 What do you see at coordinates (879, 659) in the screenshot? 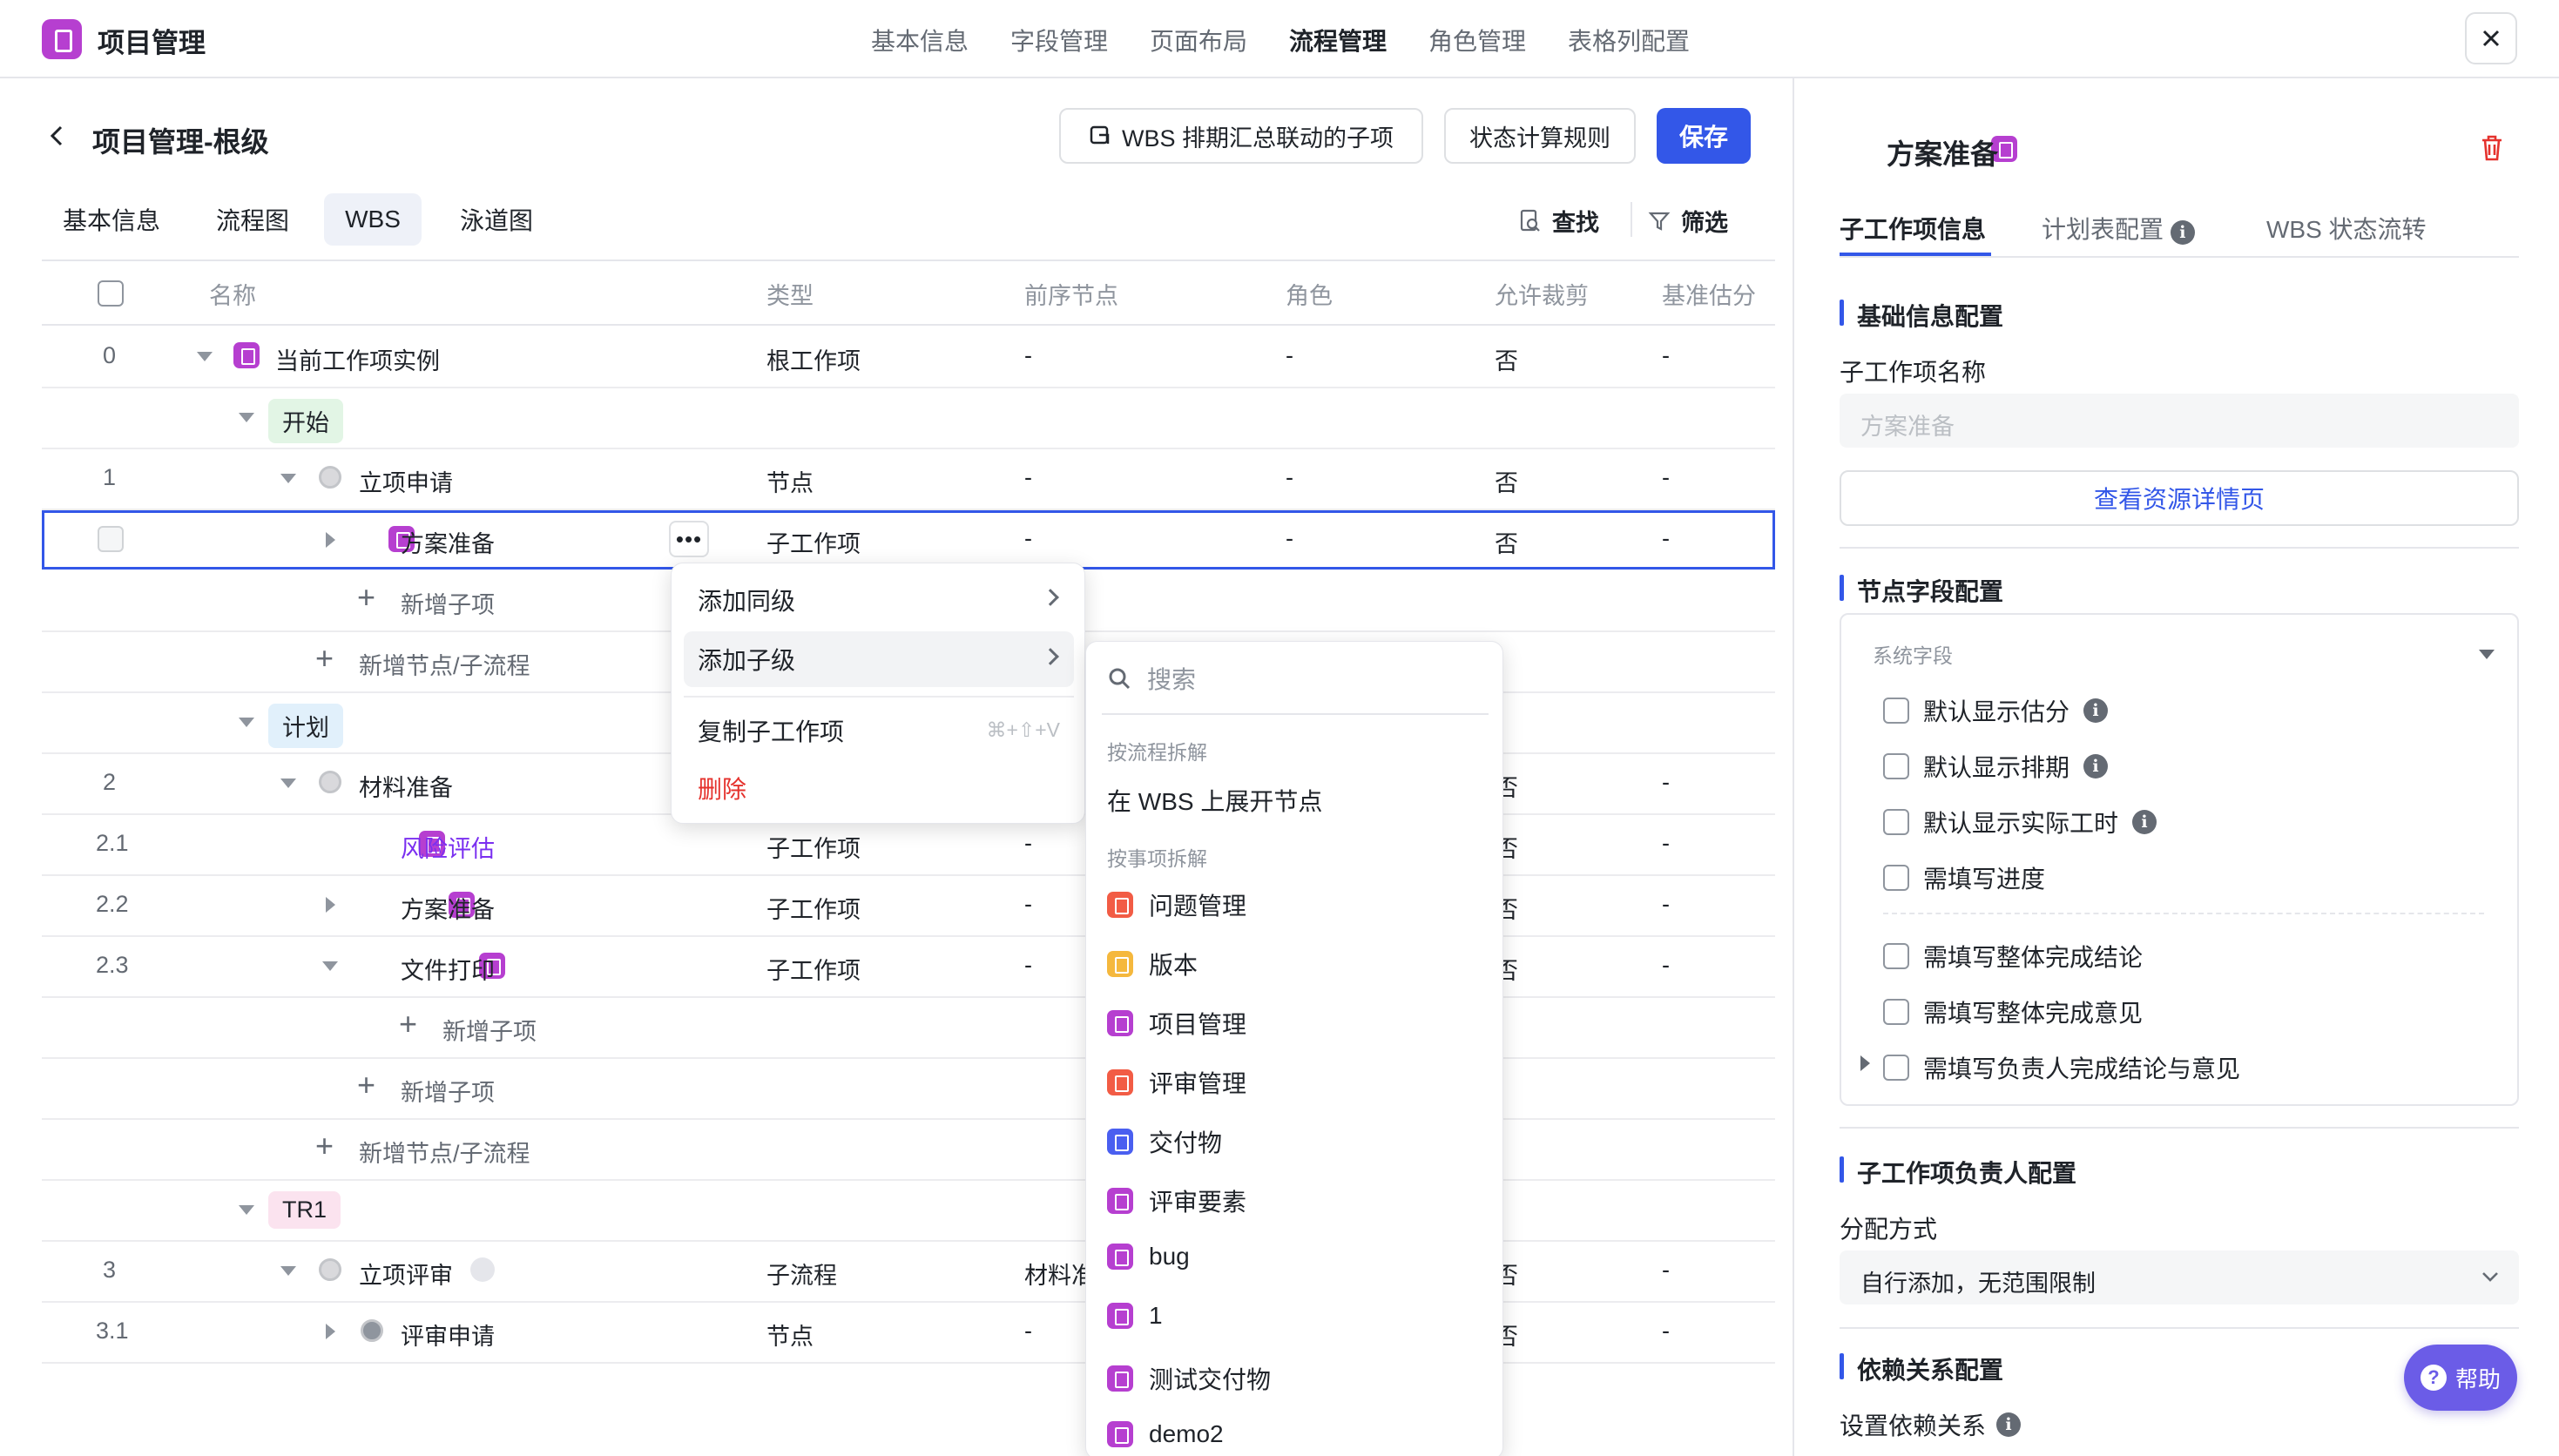
I see `menu-add-child: 添加子级` at bounding box center [879, 659].